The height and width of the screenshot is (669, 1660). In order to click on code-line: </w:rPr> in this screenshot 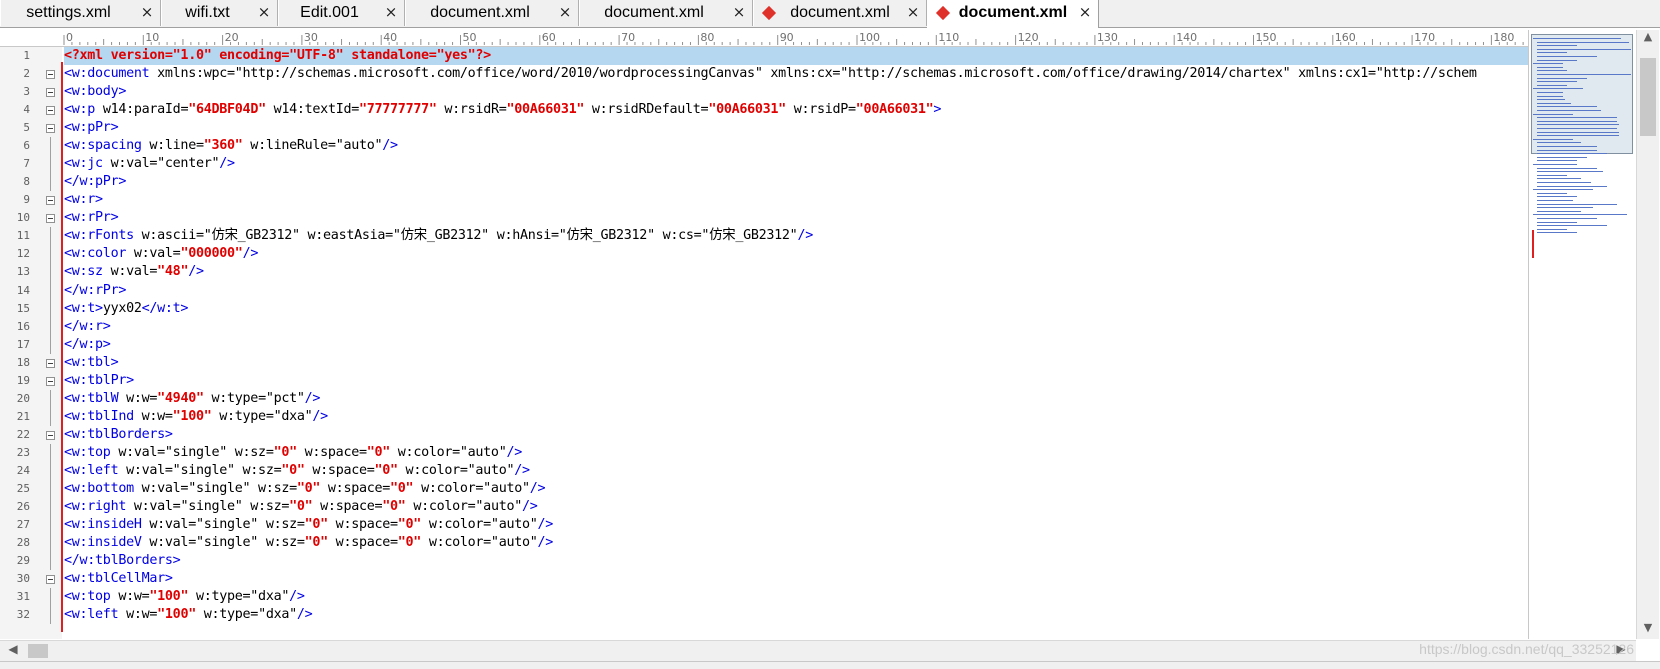, I will do `click(95, 291)`.